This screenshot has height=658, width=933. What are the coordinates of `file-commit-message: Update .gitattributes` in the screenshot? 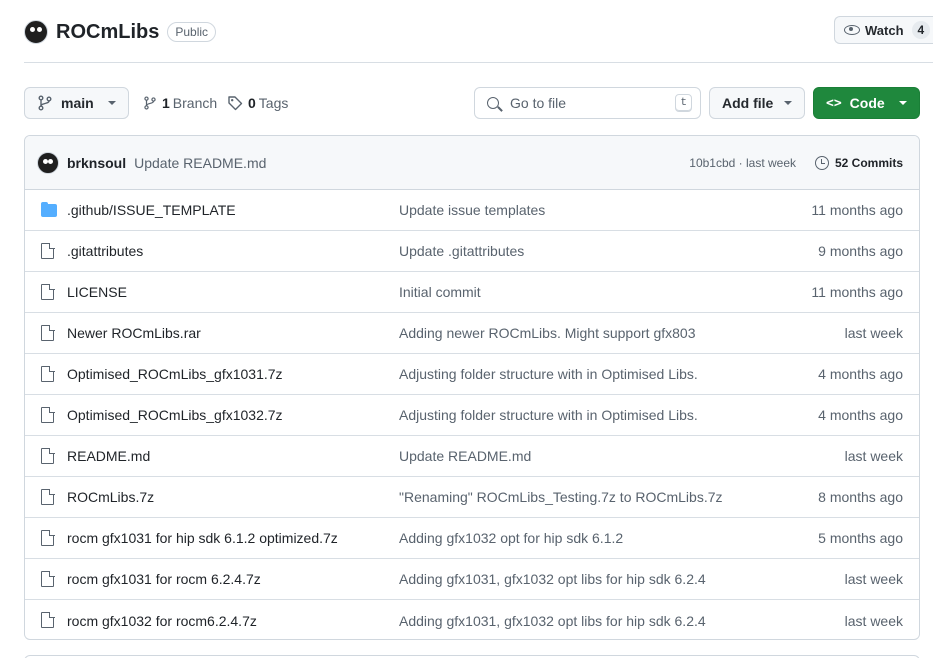 It's located at (461, 251).